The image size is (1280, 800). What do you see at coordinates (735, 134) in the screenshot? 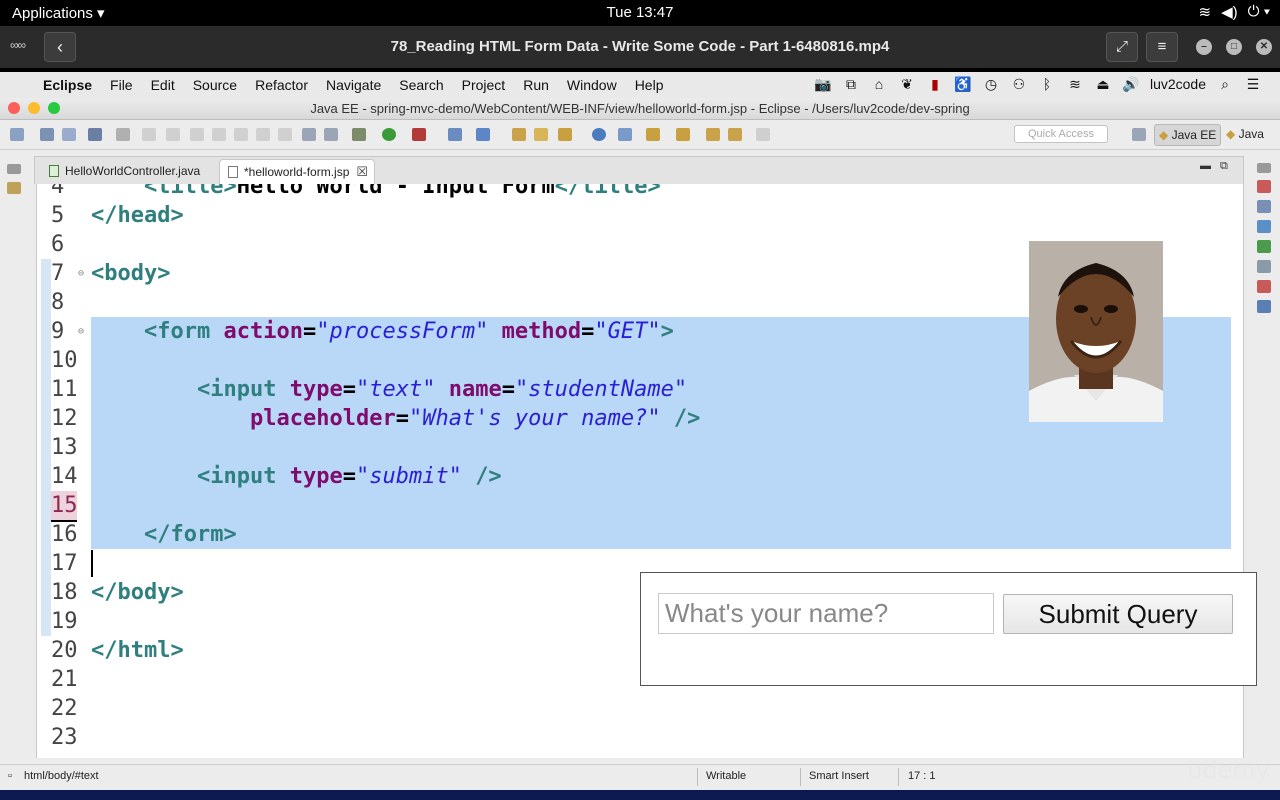
I see `back-icon` at bounding box center [735, 134].